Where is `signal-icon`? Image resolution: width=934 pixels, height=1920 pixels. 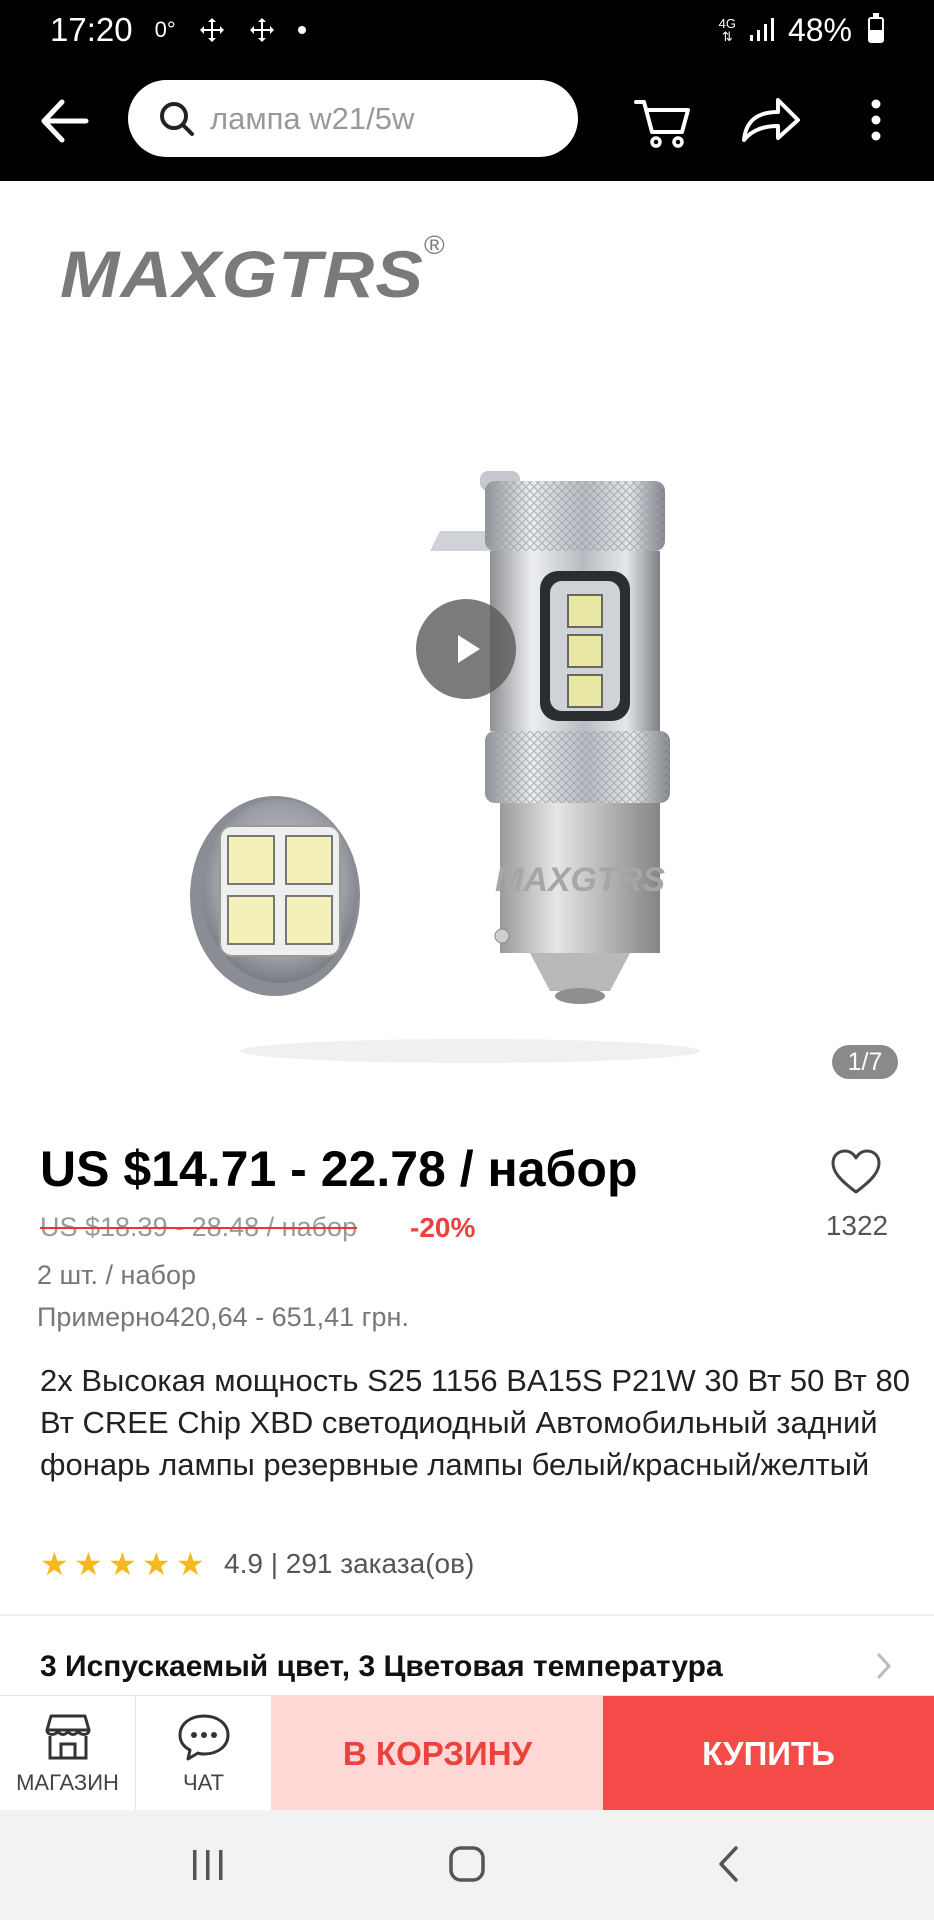 signal-icon is located at coordinates (761, 29).